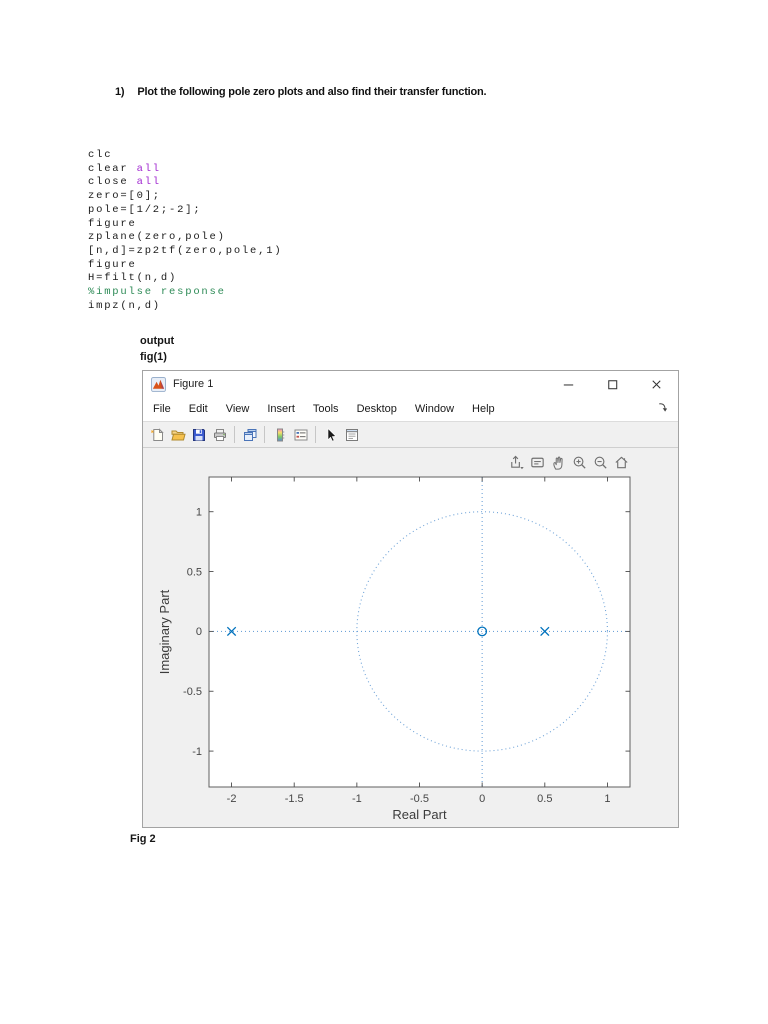 This screenshot has width=768, height=1024. What do you see at coordinates (482, 799) in the screenshot?
I see `x-tick-label: 0` at bounding box center [482, 799].